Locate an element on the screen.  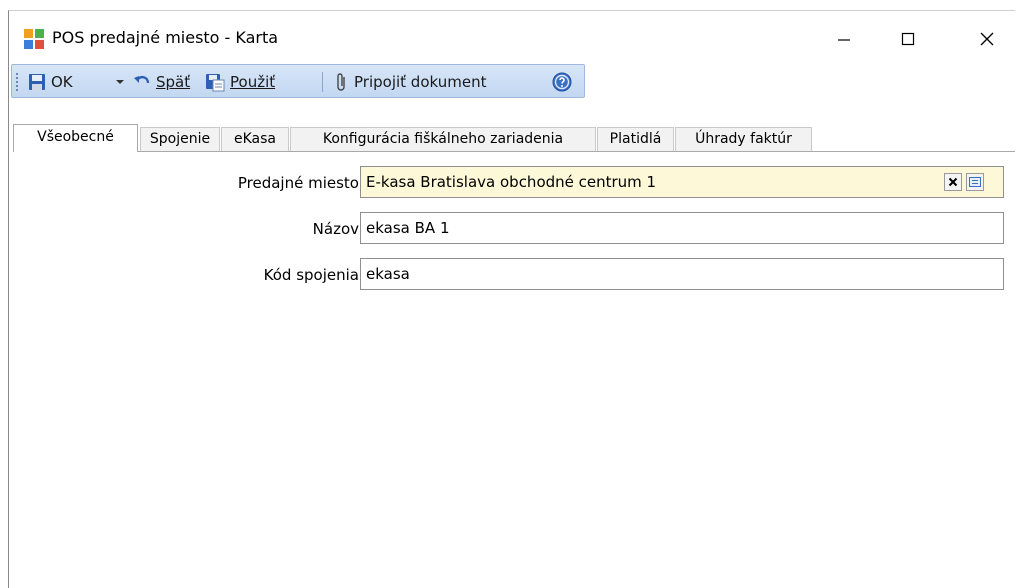
minimize-icon is located at coordinates (844, 39).